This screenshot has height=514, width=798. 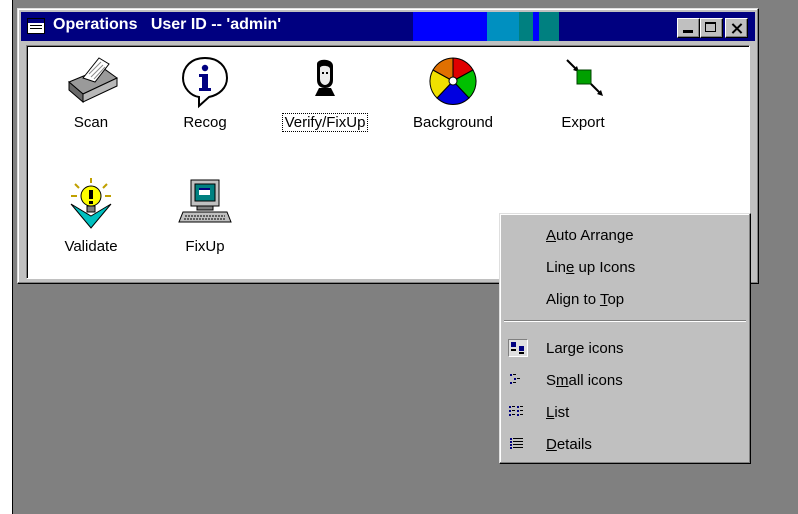 What do you see at coordinates (518, 445) in the screenshot?
I see `details-view-icon` at bounding box center [518, 445].